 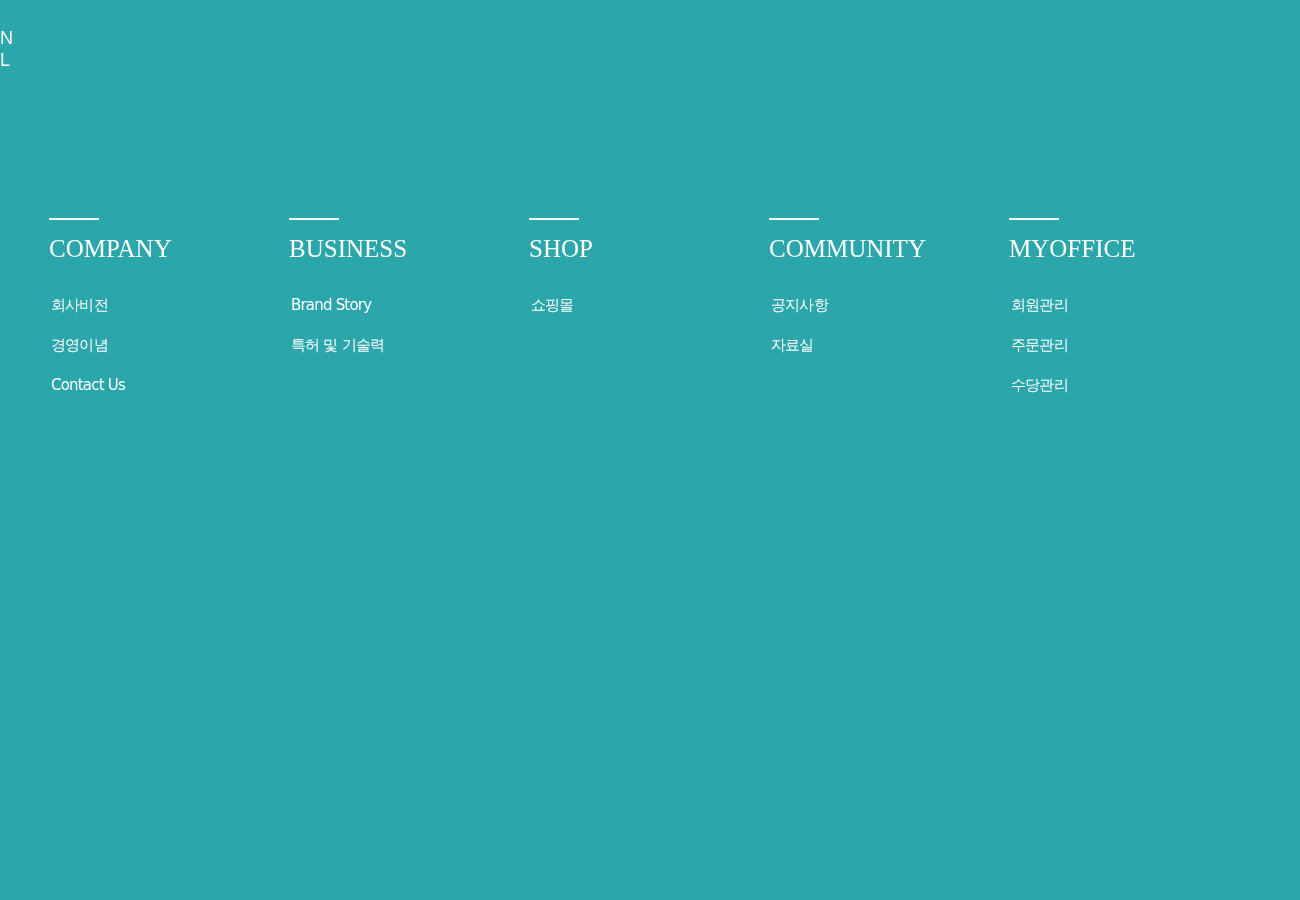 What do you see at coordinates (88, 385) in the screenshot?
I see `menu-link: Contact Us` at bounding box center [88, 385].